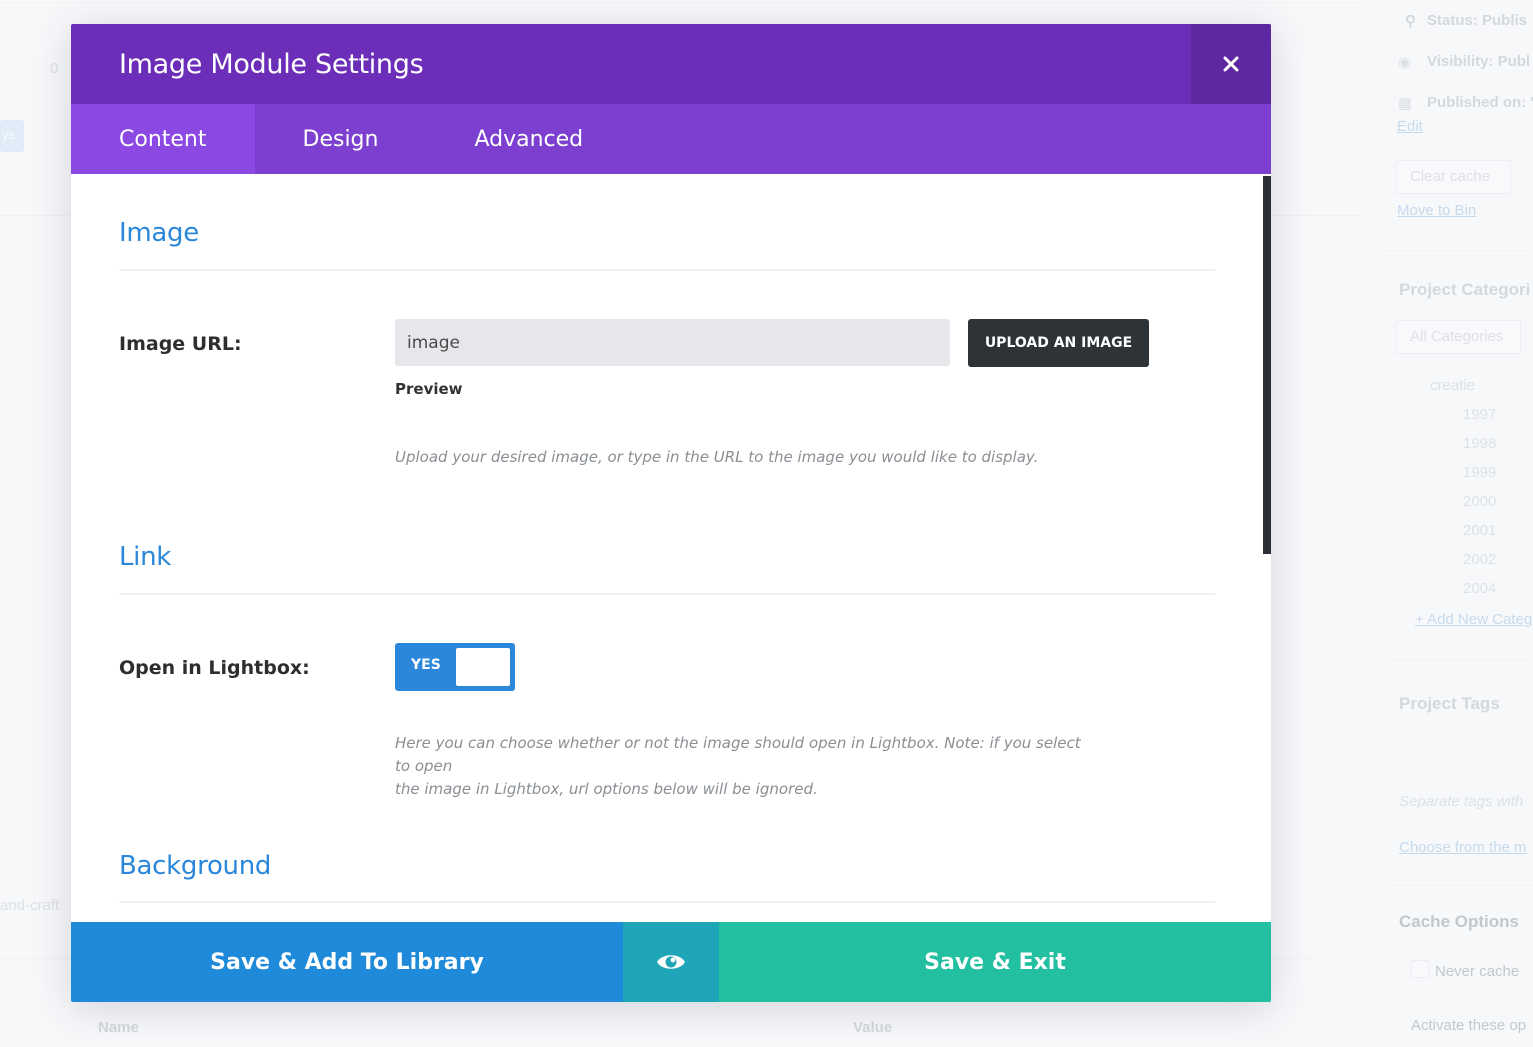 The image size is (1533, 1047). Describe the element at coordinates (1405, 103) in the screenshot. I see `calendar-icon: ▦` at that location.